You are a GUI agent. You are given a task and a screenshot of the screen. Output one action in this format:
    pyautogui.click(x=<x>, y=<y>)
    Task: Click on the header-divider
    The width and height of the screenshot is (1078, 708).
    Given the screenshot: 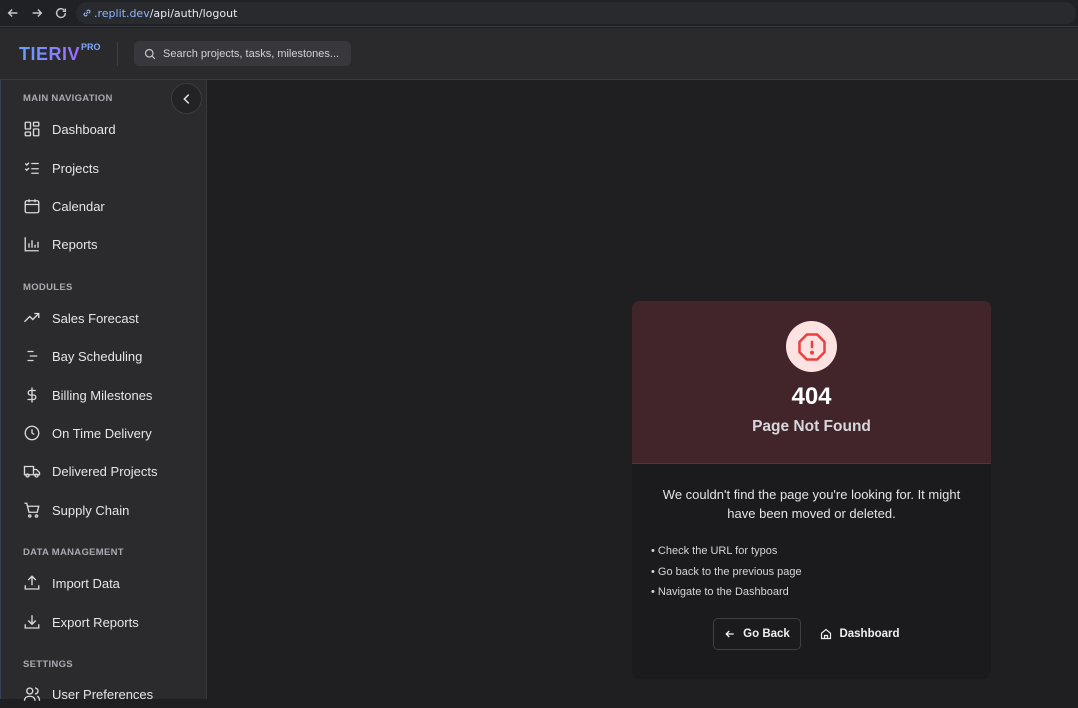 What is the action you would take?
    pyautogui.click(x=117, y=54)
    